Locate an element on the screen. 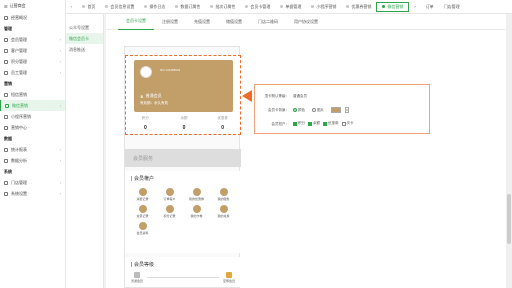  field-option: 优惠券 is located at coordinates (331, 123).